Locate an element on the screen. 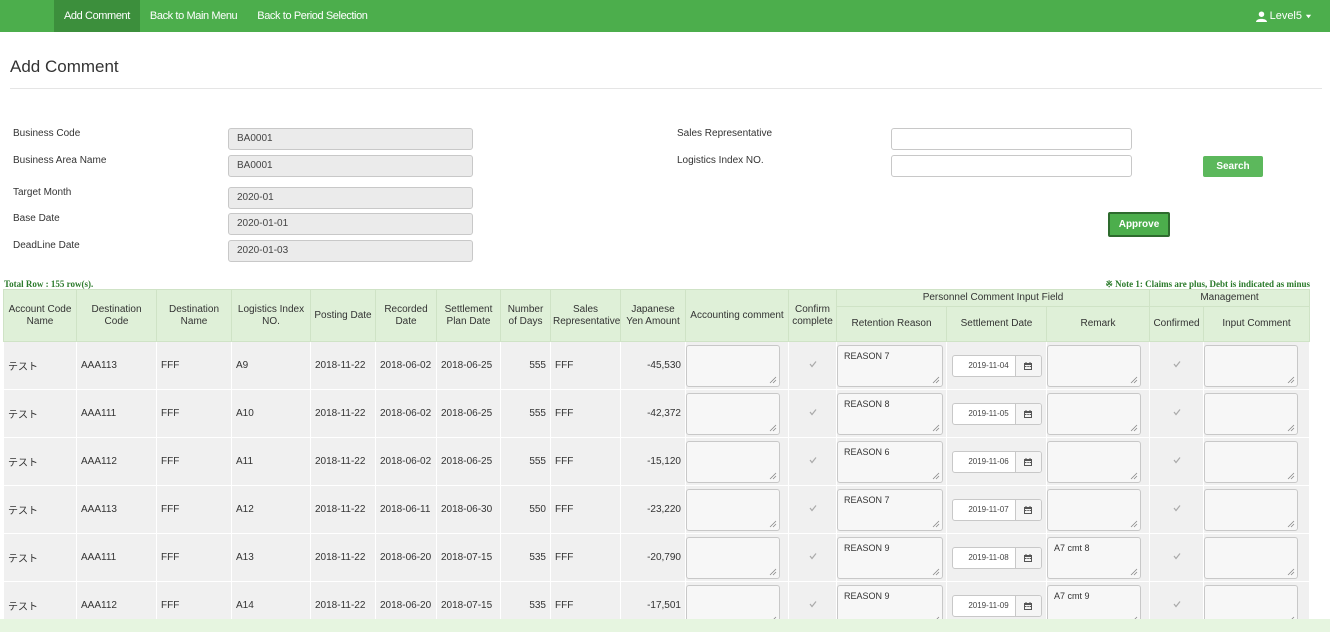  approve-button: Approve is located at coordinates (1139, 224).